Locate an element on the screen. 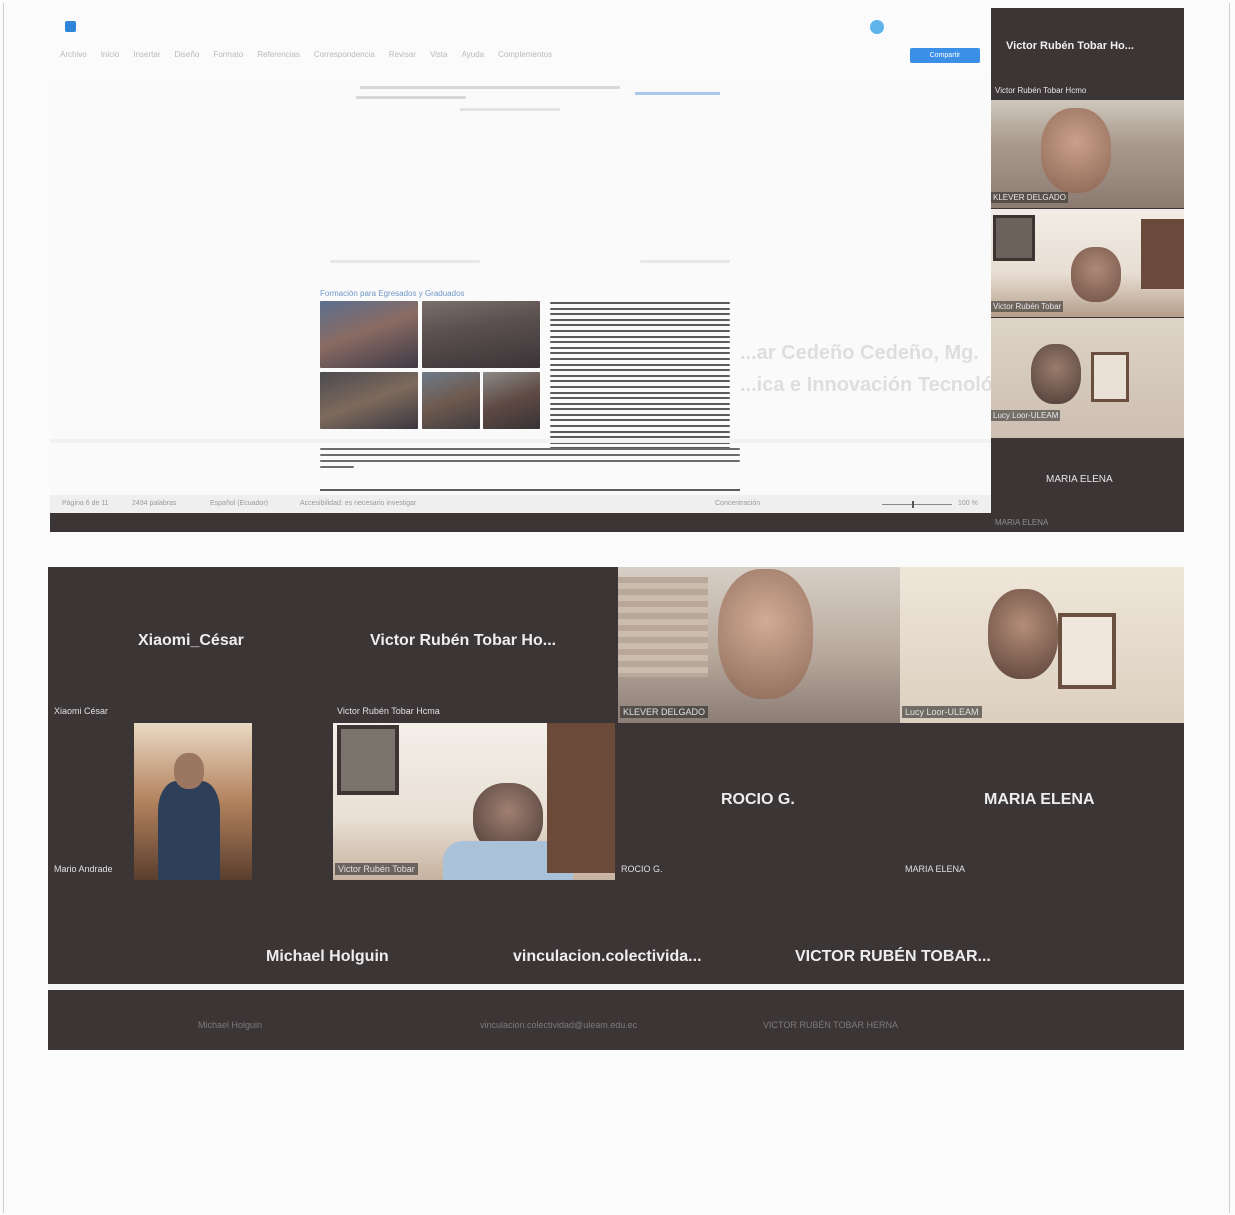 The width and height of the screenshot is (1235, 1215). participant-label: Victor Rubén Tobar Hcmo is located at coordinates (1041, 90).